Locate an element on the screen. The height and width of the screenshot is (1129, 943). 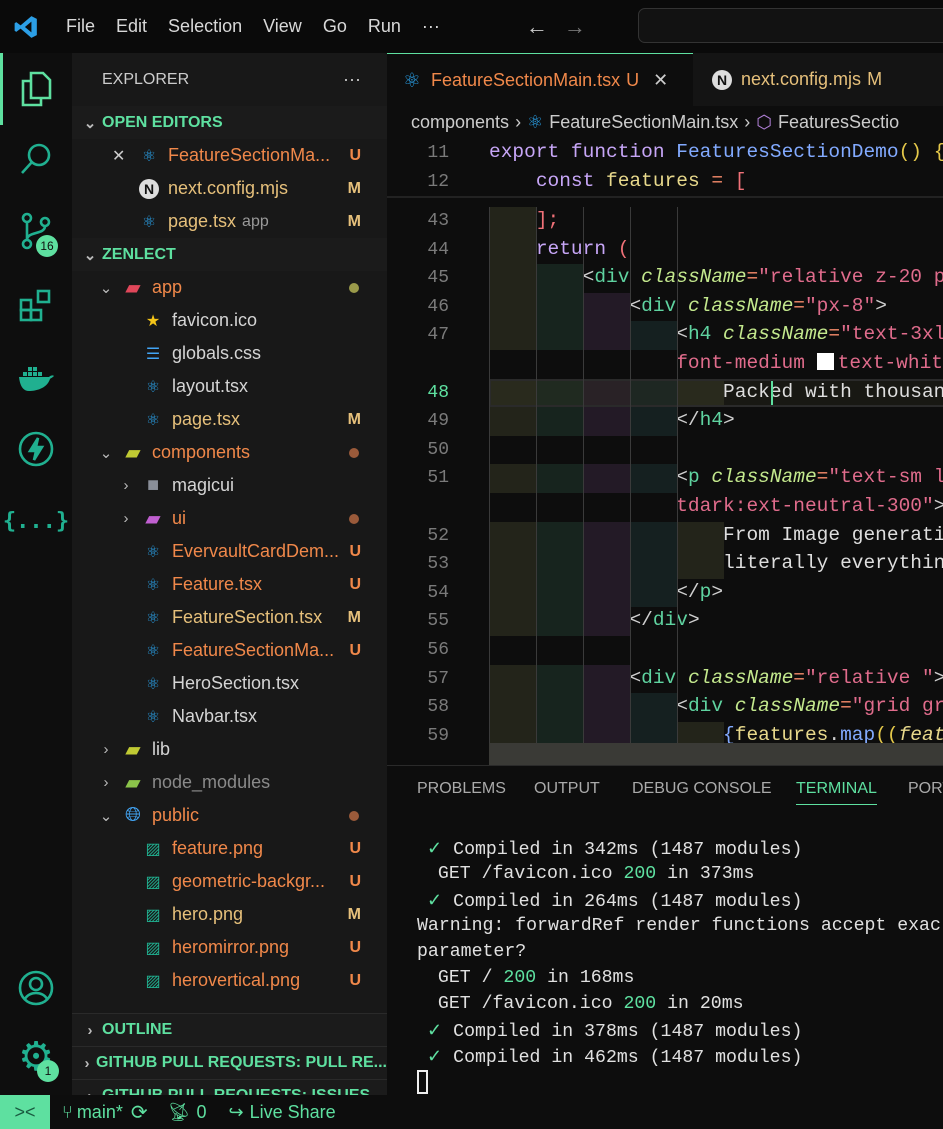
json-icon: {...} is located at coordinates (36, 521).